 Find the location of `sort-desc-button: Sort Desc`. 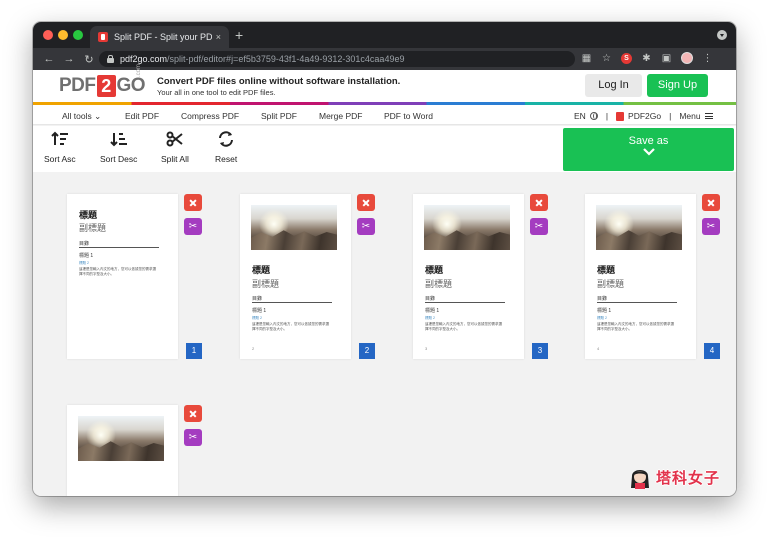

sort-desc-button: Sort Desc is located at coordinates (118, 149).